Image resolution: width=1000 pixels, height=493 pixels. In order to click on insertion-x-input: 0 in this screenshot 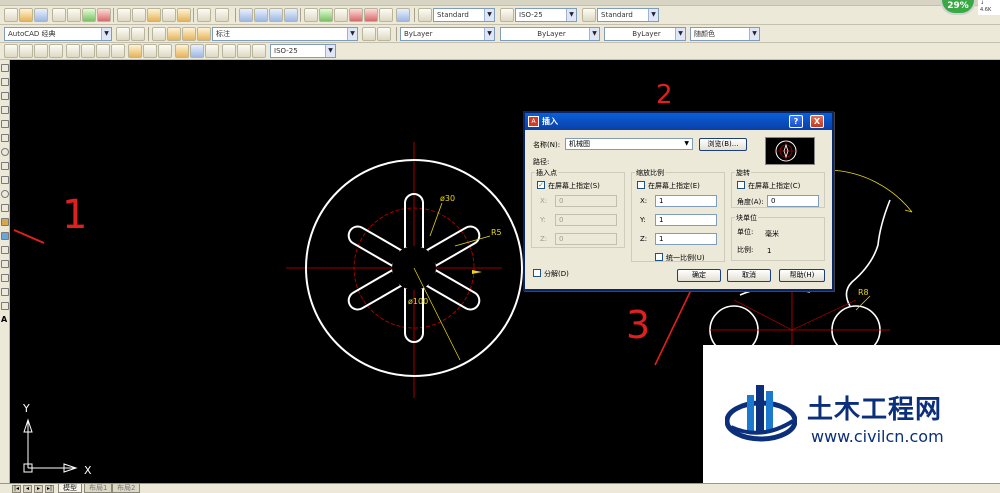, I will do `click(586, 201)`.